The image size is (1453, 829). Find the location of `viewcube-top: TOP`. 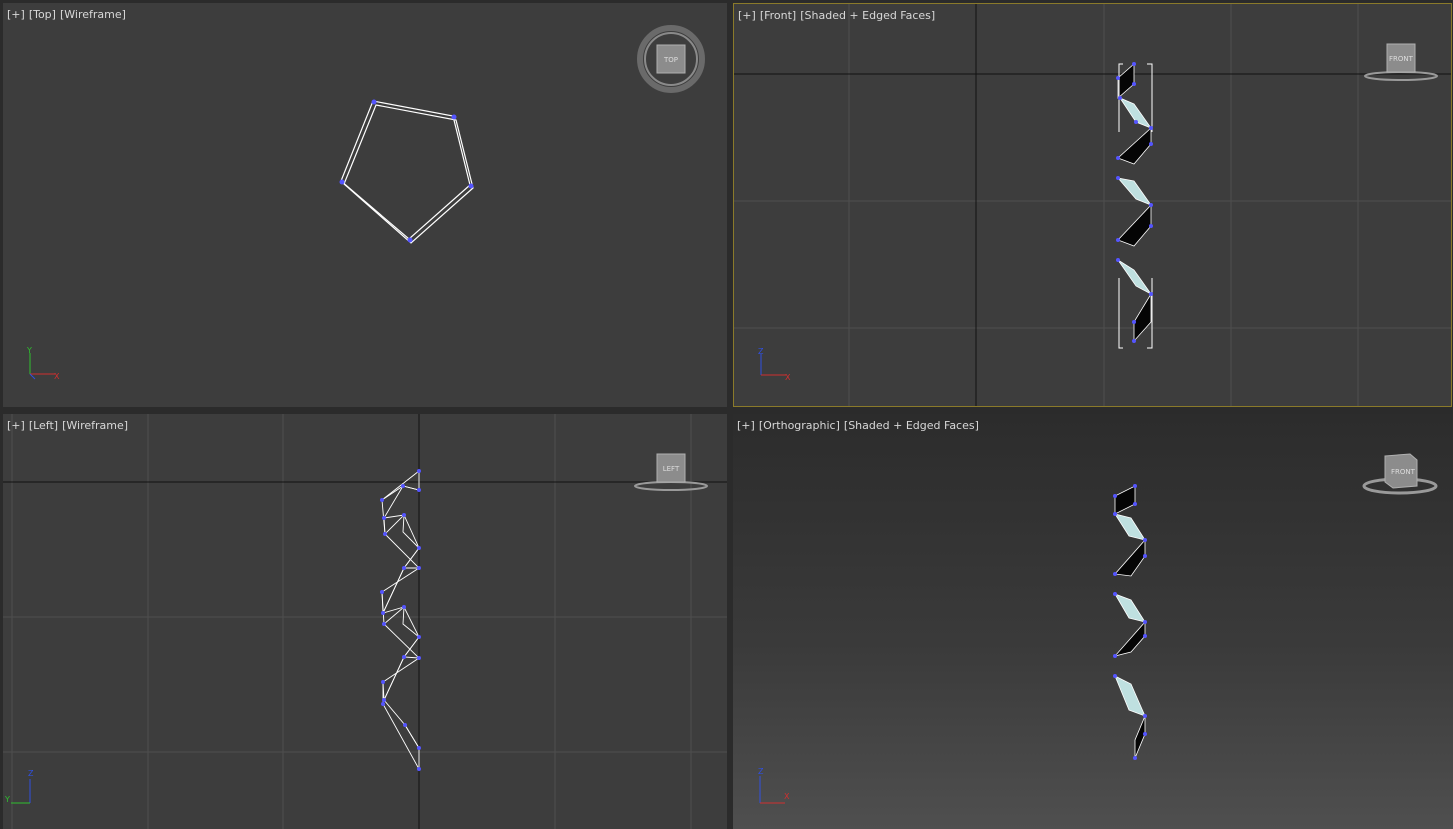

viewcube-top: TOP is located at coordinates (671, 59).